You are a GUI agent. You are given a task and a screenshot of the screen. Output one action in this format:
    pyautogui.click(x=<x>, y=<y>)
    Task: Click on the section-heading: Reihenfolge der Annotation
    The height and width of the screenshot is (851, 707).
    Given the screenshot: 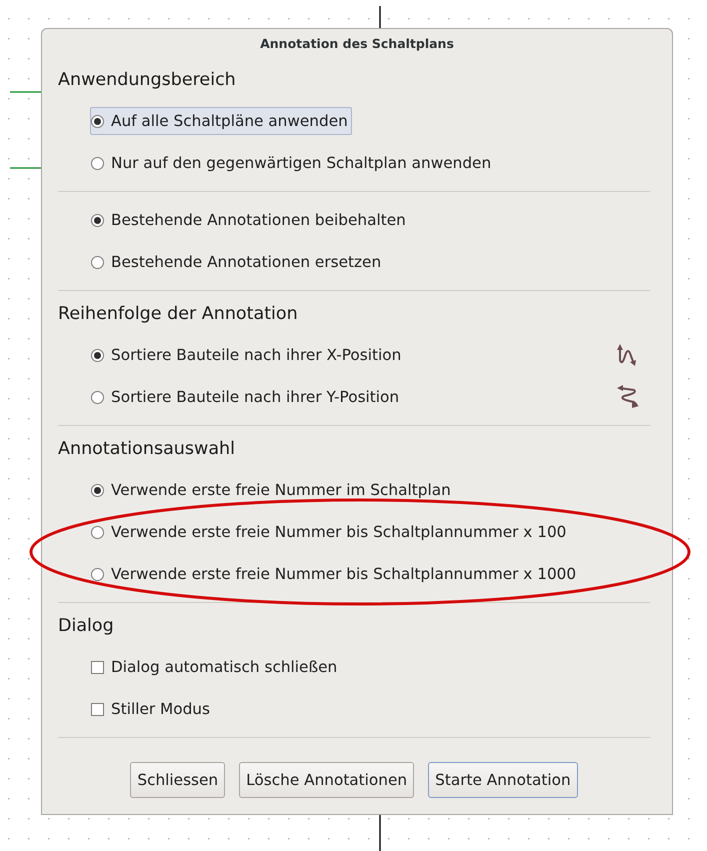 What is the action you would take?
    pyautogui.click(x=178, y=314)
    